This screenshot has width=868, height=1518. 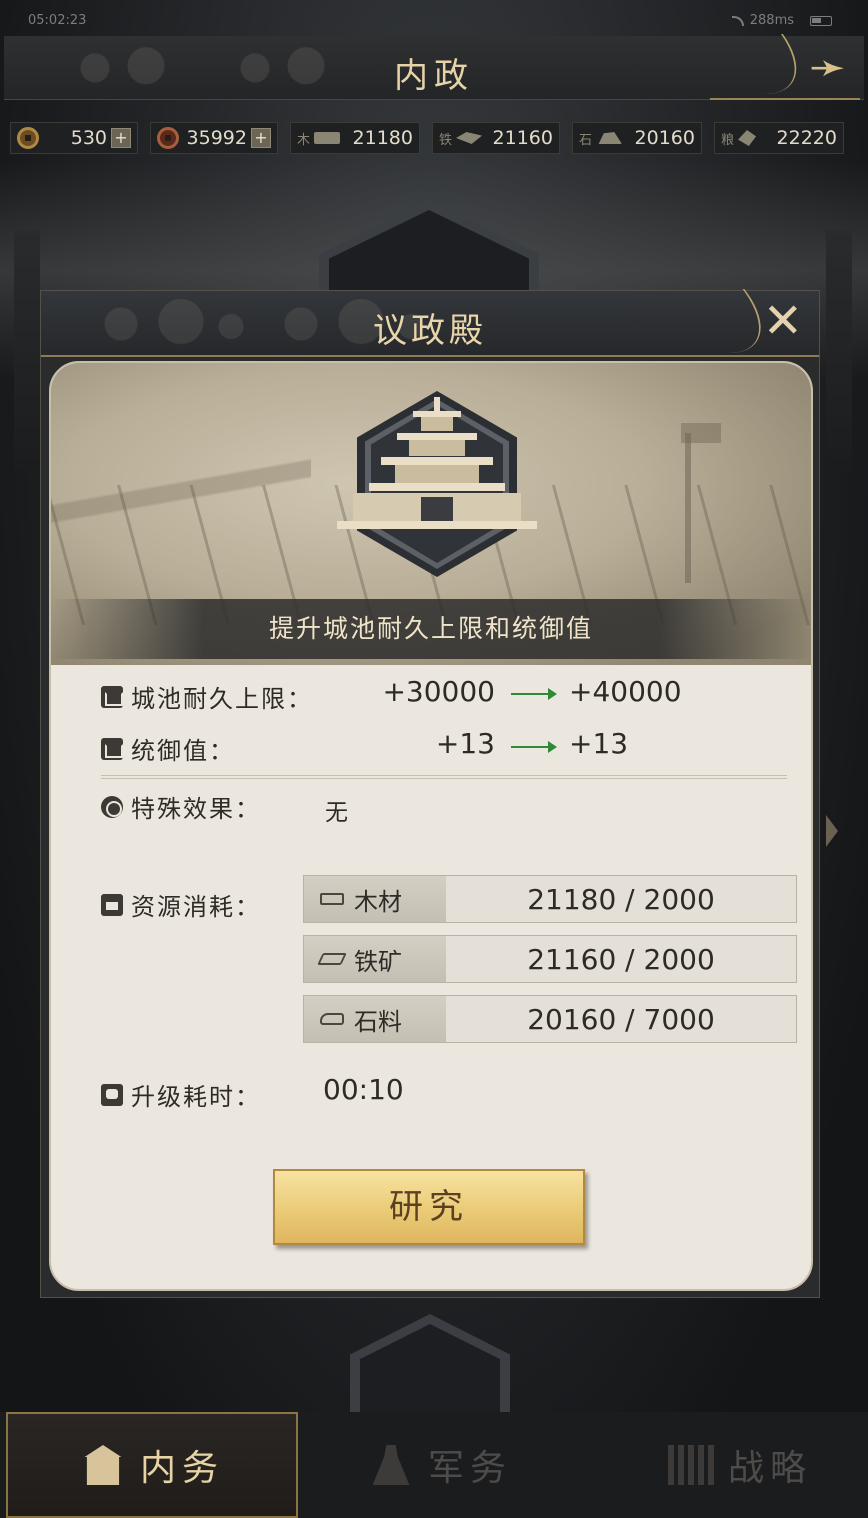 What do you see at coordinates (196, 907) in the screenshot?
I see `resource-cost-label: 资源消耗：` at bounding box center [196, 907].